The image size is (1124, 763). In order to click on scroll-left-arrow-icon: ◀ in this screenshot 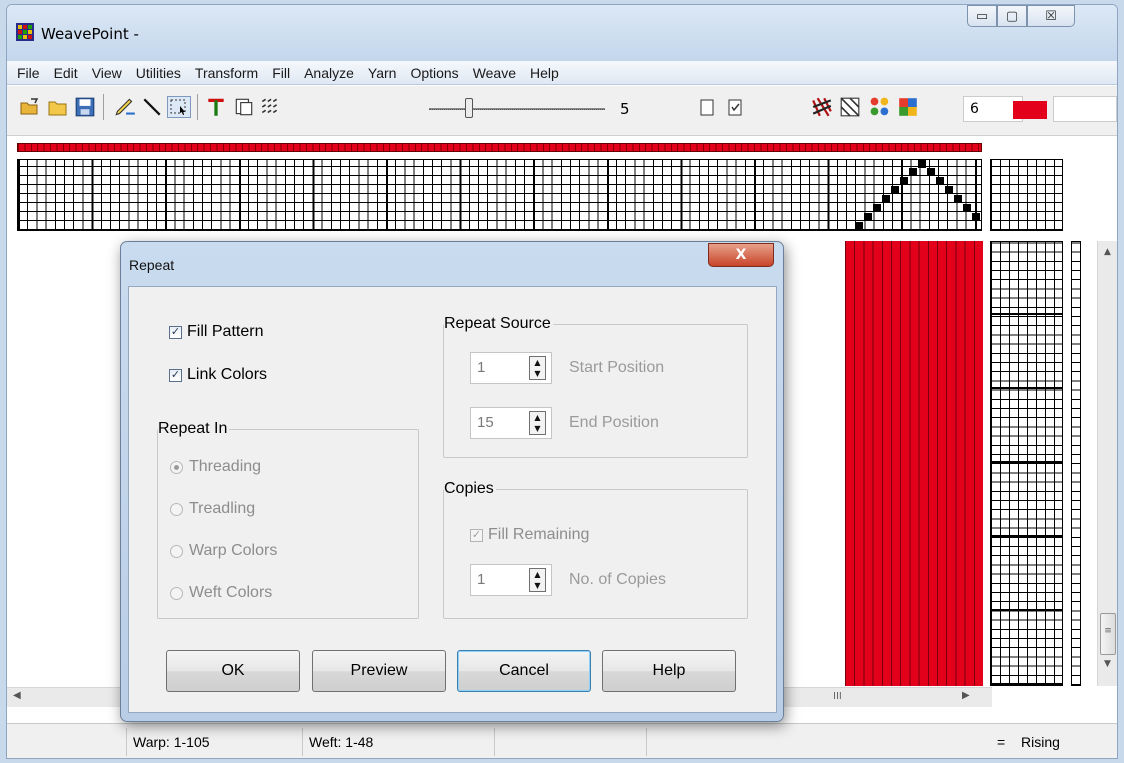, I will do `click(17, 695)`.